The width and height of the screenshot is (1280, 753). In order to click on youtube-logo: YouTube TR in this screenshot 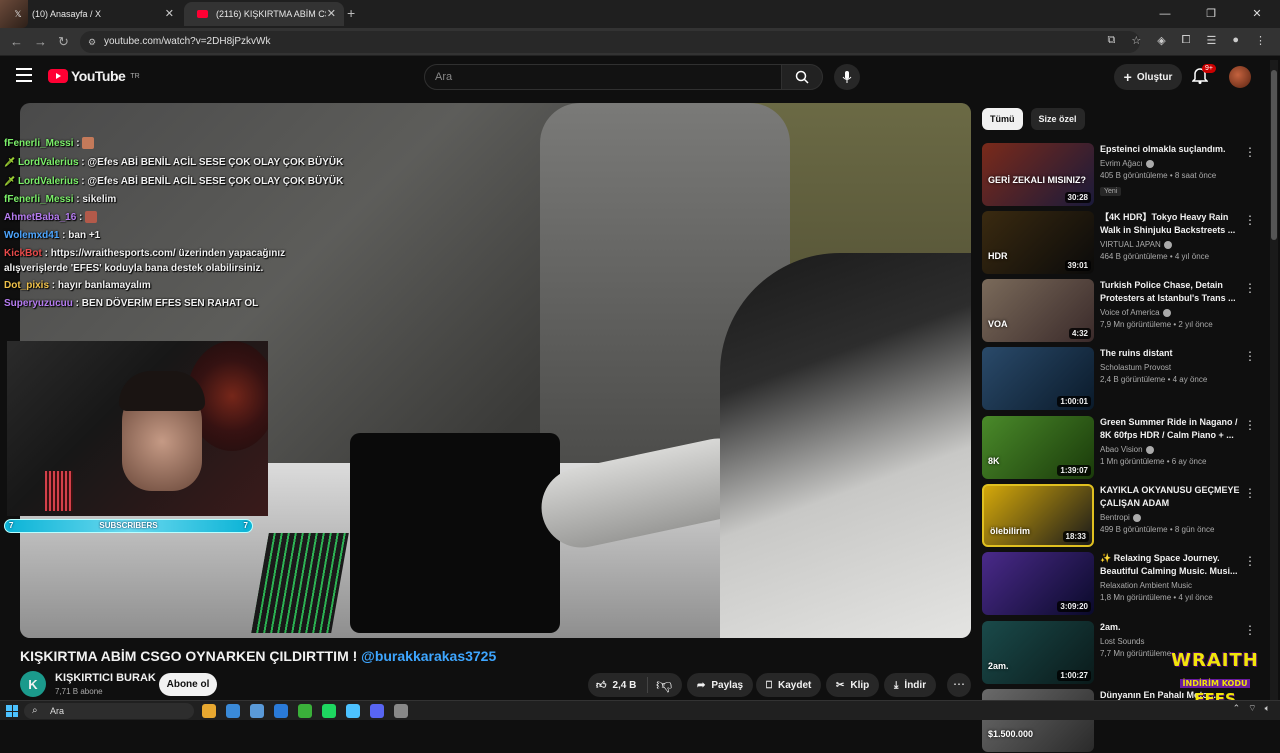, I will do `click(94, 76)`.